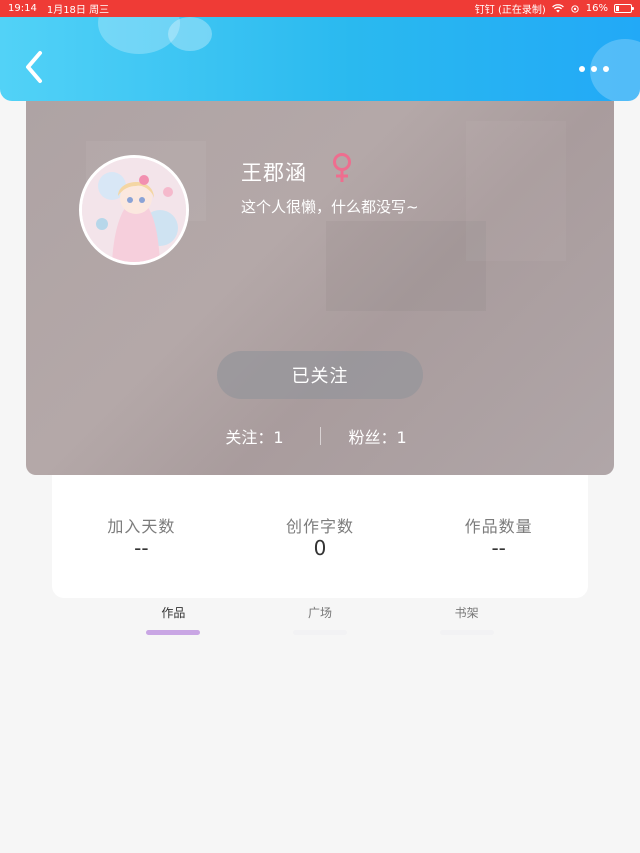  I want to click on more-button, so click(594, 69).